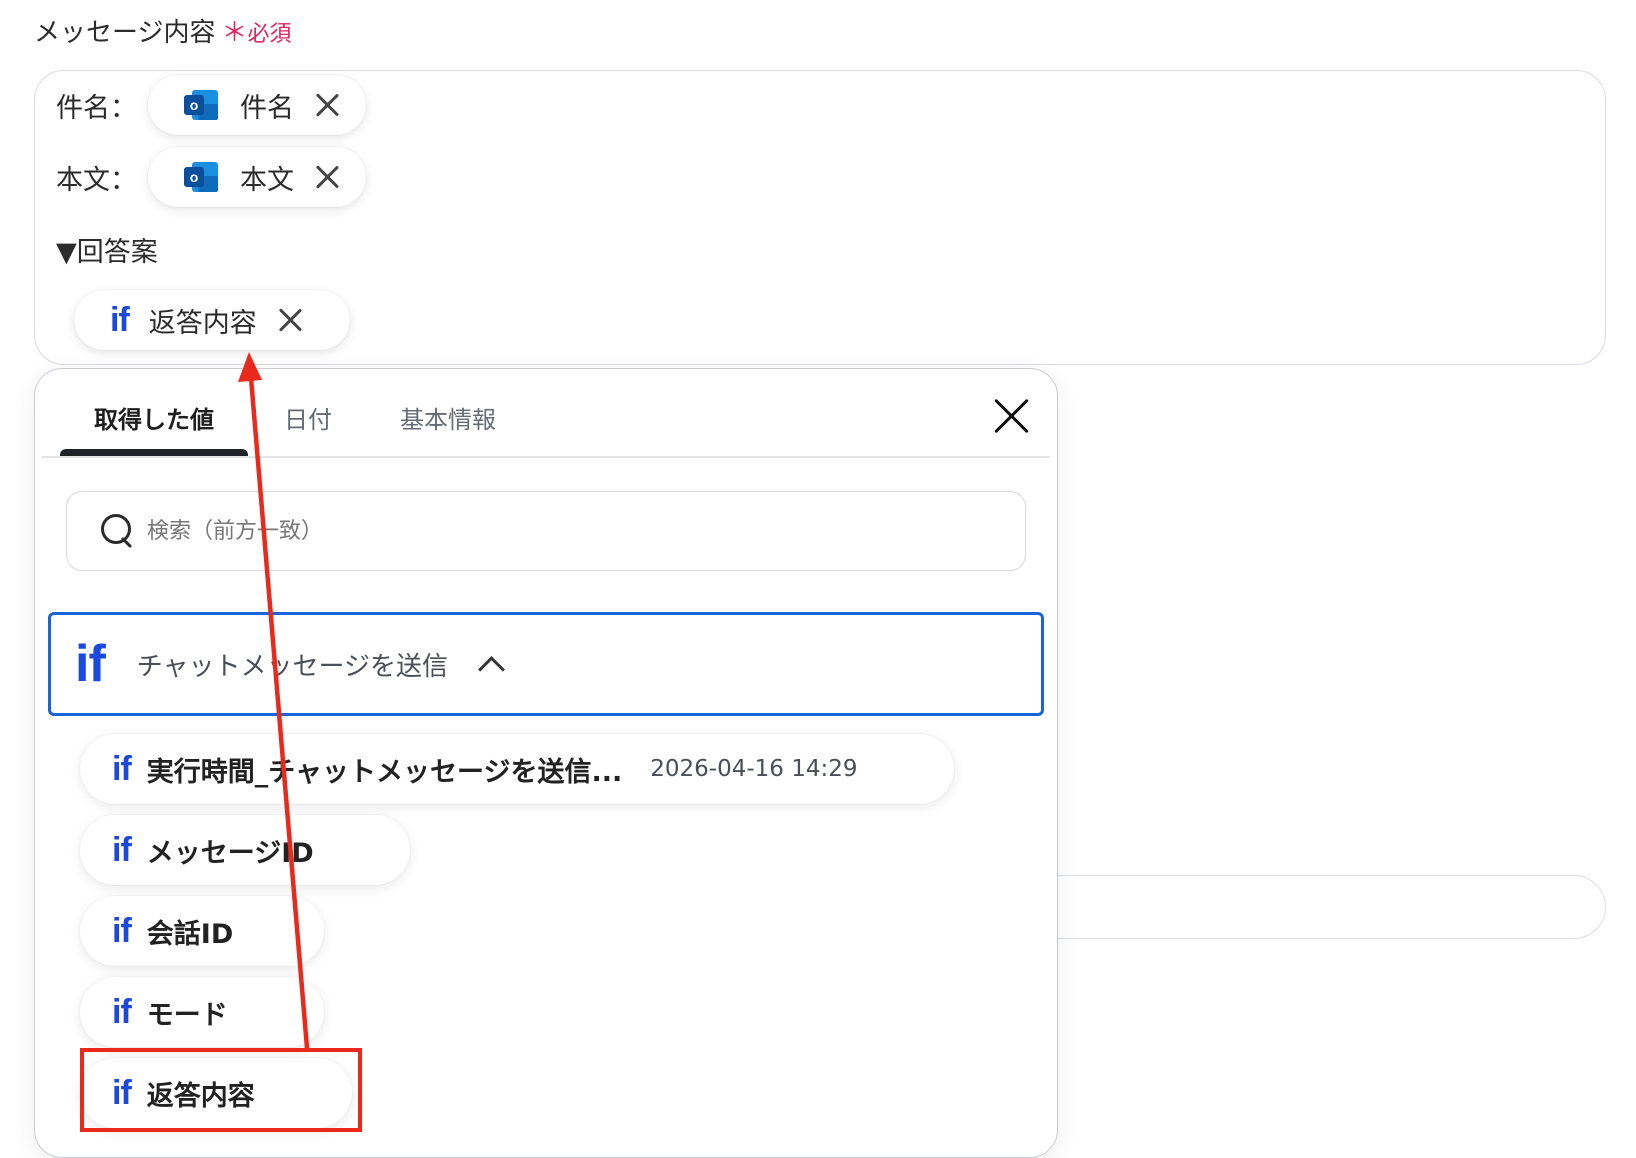 The height and width of the screenshot is (1158, 1636). I want to click on required-badge: ＊必須, so click(256, 33).